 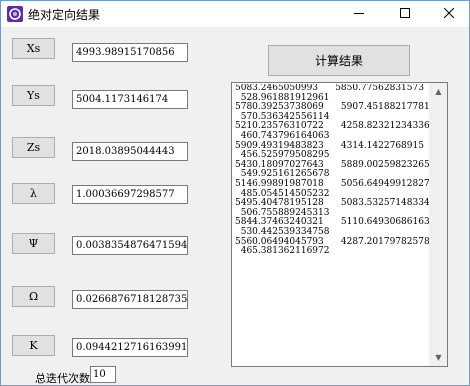 I want to click on scroll-down-arrow-icon: ▼, so click(x=438, y=357).